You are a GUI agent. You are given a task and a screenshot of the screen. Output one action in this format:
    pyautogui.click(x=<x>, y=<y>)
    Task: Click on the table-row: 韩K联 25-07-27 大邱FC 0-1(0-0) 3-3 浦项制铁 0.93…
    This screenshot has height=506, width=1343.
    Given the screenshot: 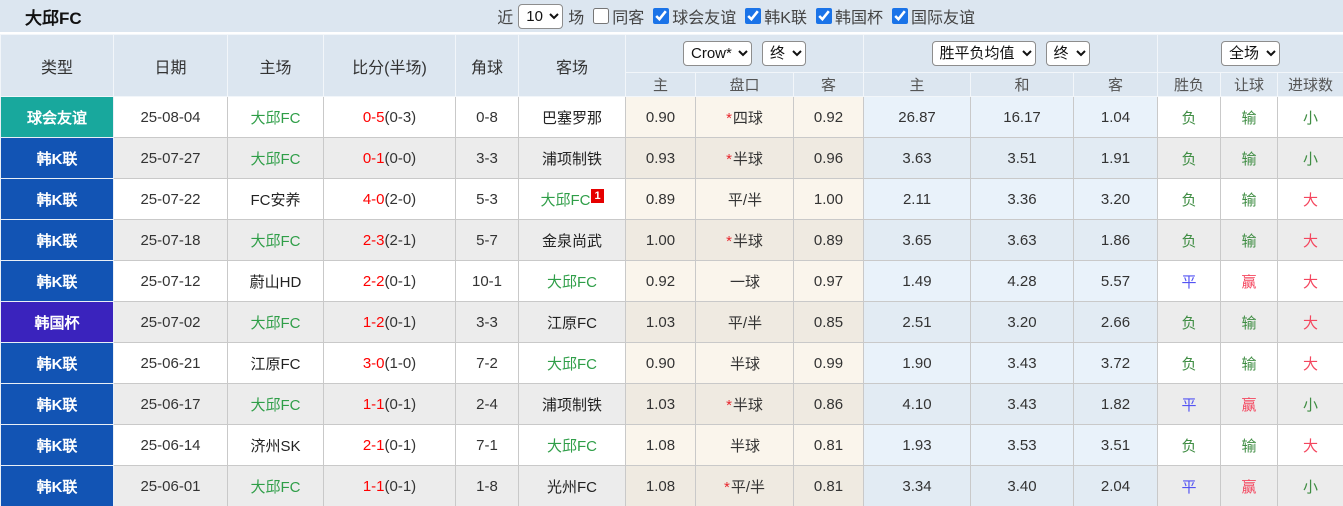 What is the action you would take?
    pyautogui.click(x=671, y=158)
    